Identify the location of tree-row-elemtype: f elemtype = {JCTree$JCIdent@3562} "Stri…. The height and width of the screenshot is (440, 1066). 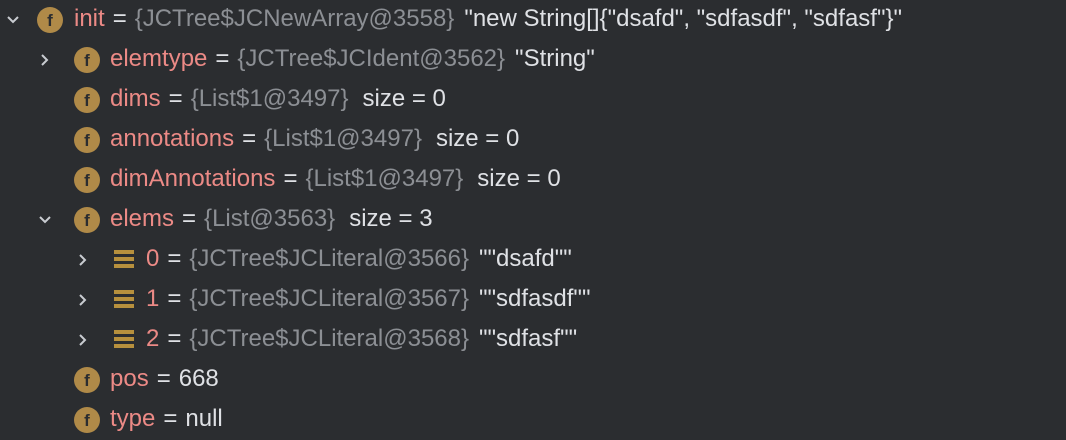
(533, 60).